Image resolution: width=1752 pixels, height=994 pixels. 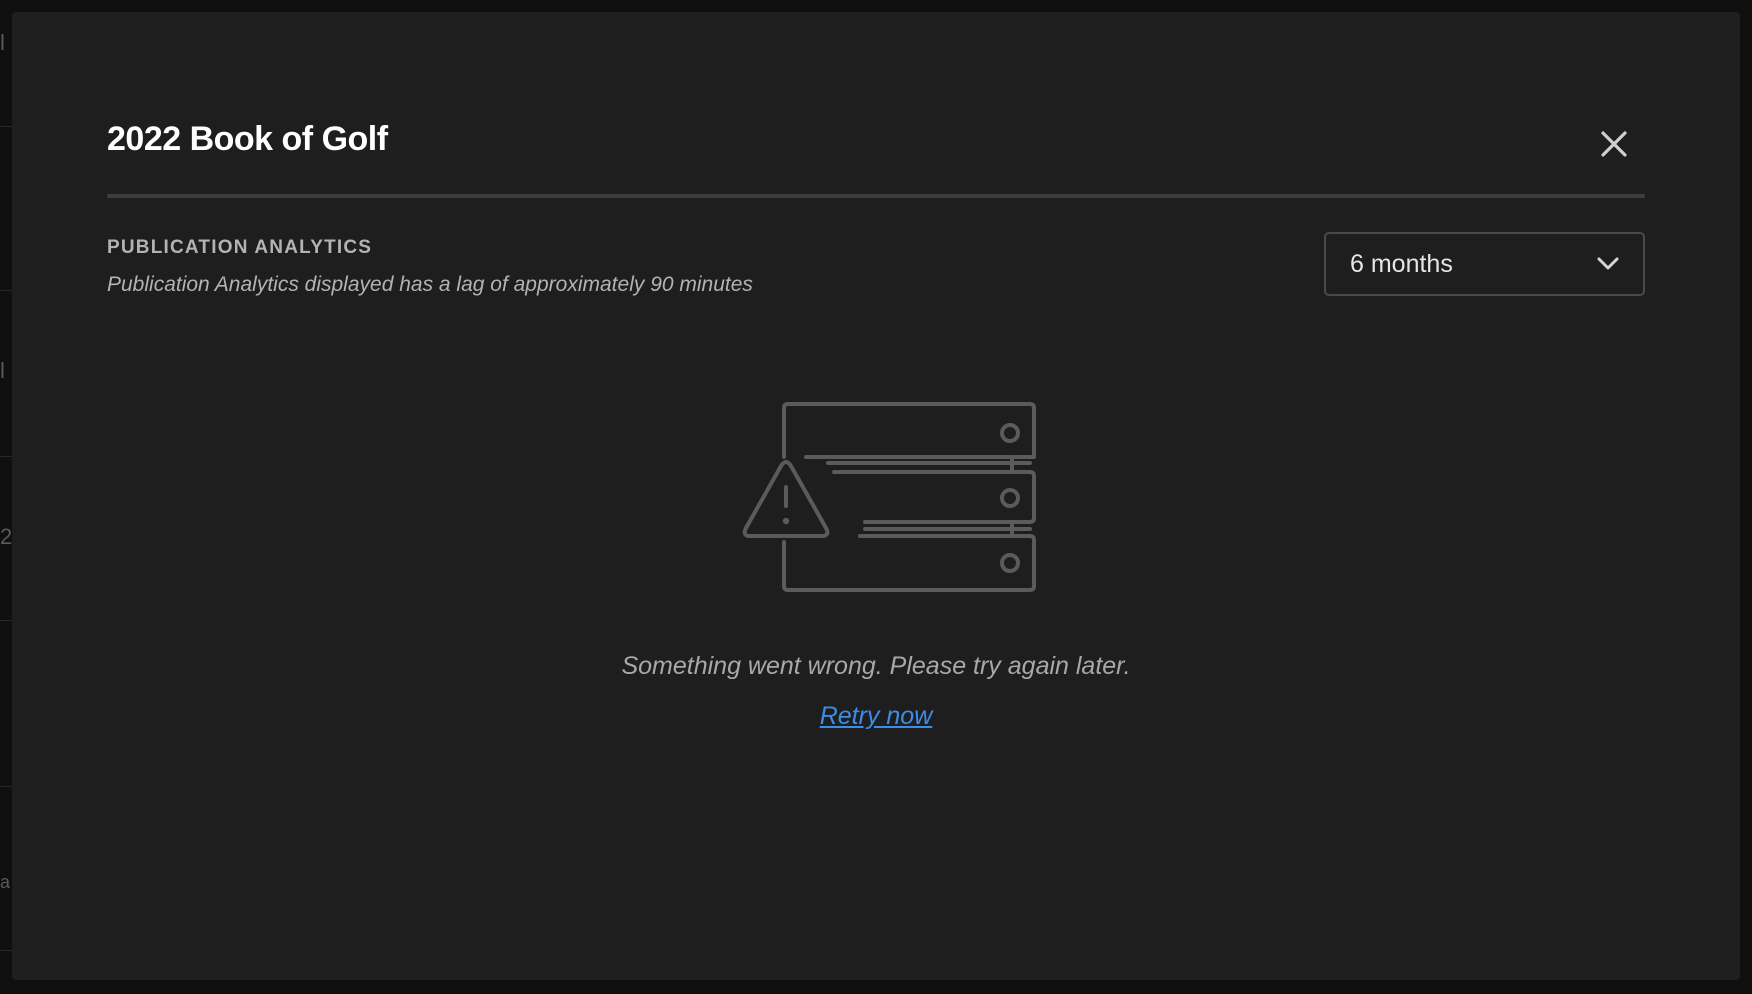 What do you see at coordinates (889, 497) in the screenshot?
I see `server-warning-icon` at bounding box center [889, 497].